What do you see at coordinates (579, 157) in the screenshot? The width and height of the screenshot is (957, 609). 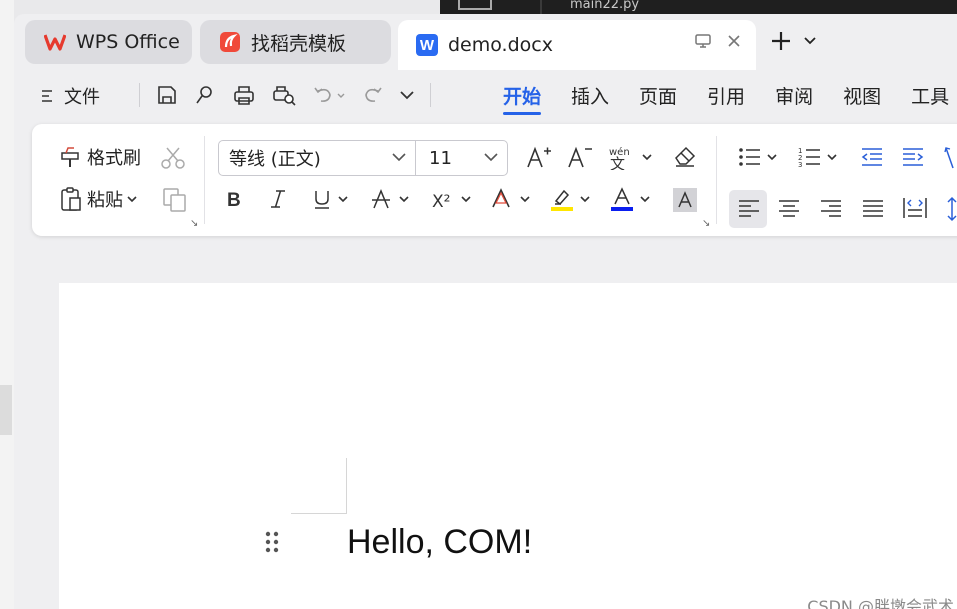 I see `decrease-font-size-icon` at bounding box center [579, 157].